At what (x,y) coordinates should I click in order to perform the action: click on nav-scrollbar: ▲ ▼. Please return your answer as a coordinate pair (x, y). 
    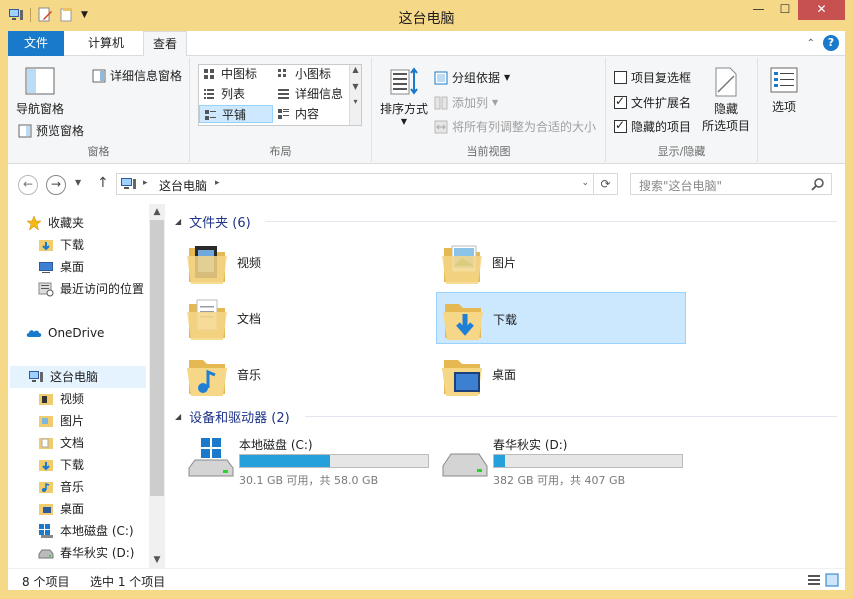
    Looking at the image, I should click on (157, 386).